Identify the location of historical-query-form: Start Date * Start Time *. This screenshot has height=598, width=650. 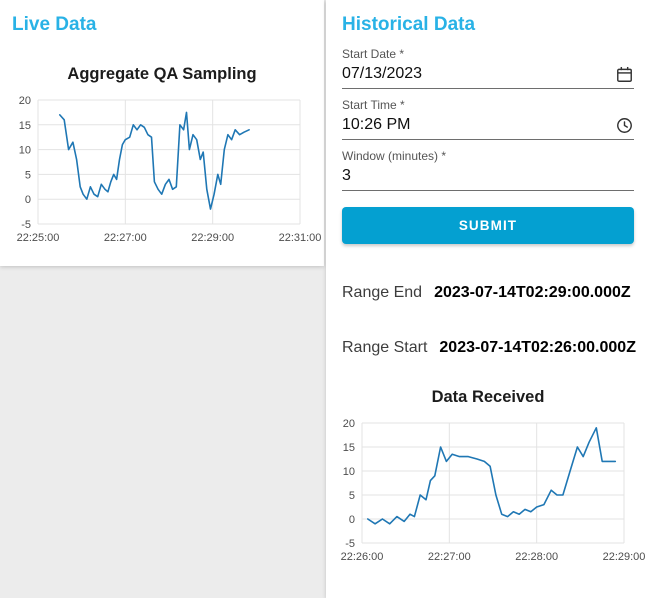
(488, 146).